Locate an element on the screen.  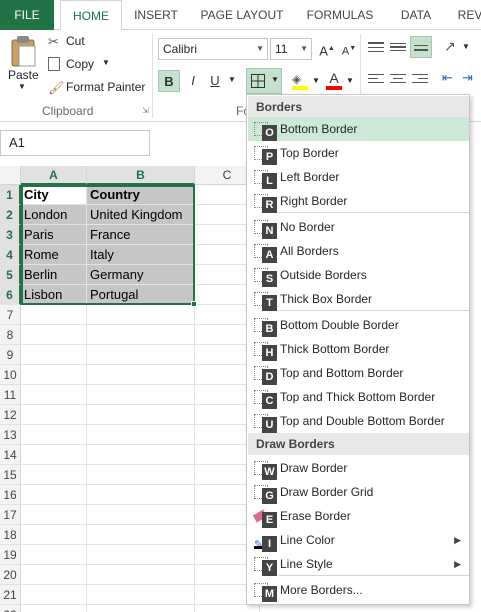
row-header: 6 is located at coordinates (10, 295).